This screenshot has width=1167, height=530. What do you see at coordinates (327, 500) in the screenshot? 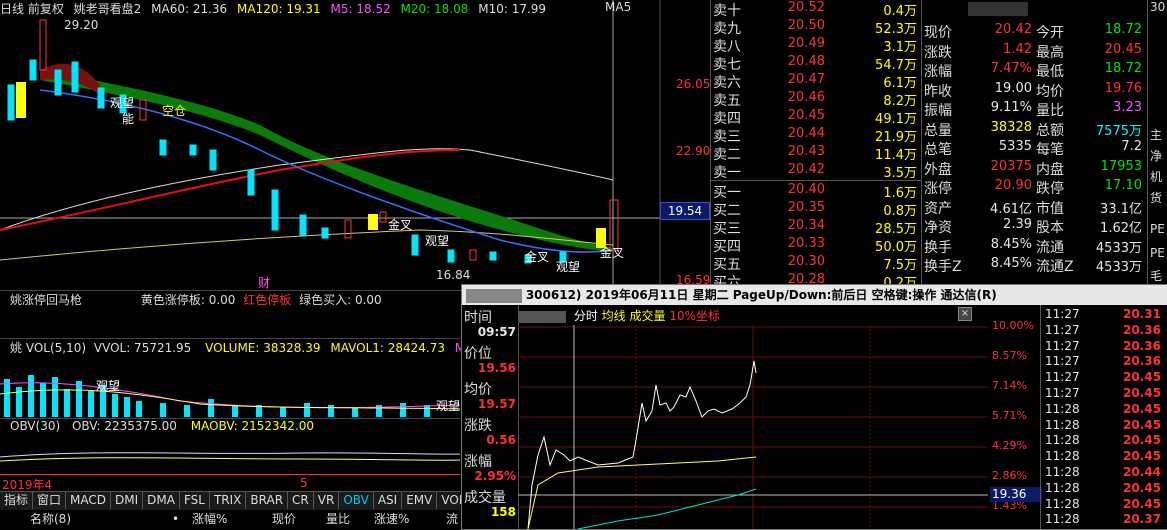
I see `tab-vr: VR` at bounding box center [327, 500].